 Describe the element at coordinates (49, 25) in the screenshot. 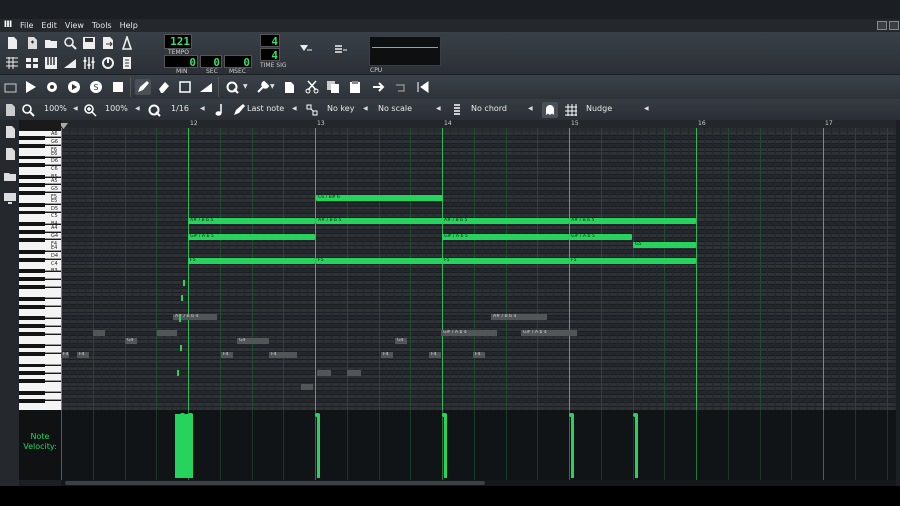

I see `menu-edit: Edit` at that location.